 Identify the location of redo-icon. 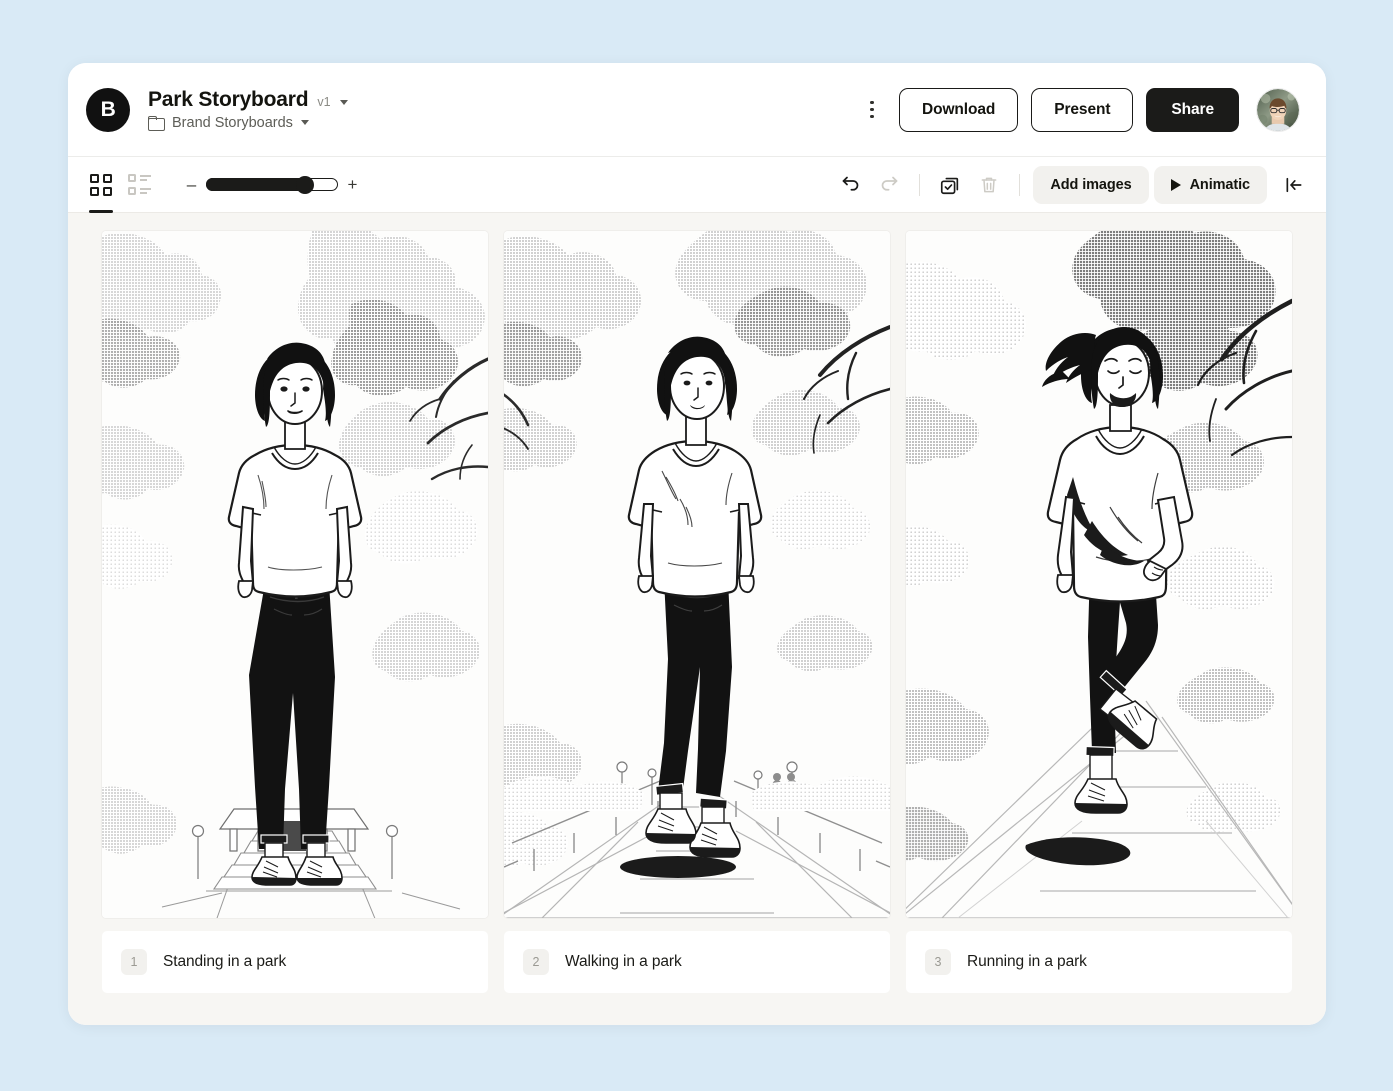
(889, 185).